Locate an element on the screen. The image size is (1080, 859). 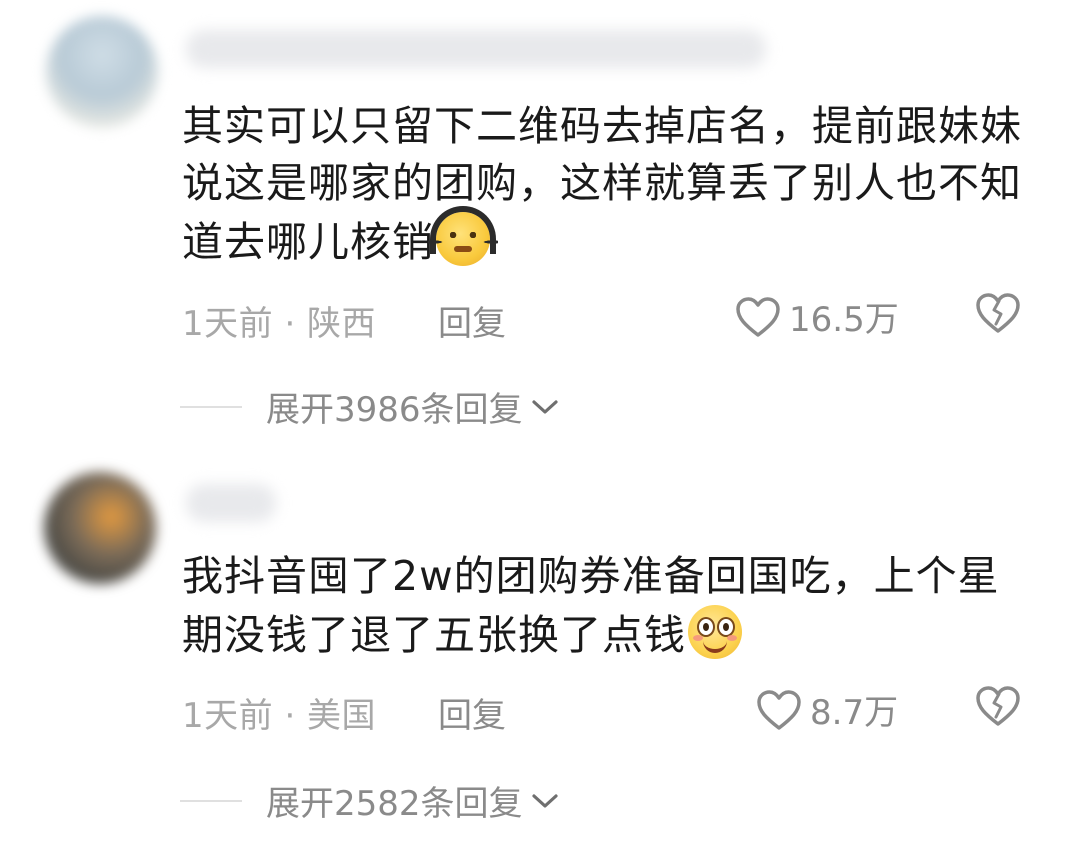
expand-replies-button: 展开2582条回复 is located at coordinates (369, 800).